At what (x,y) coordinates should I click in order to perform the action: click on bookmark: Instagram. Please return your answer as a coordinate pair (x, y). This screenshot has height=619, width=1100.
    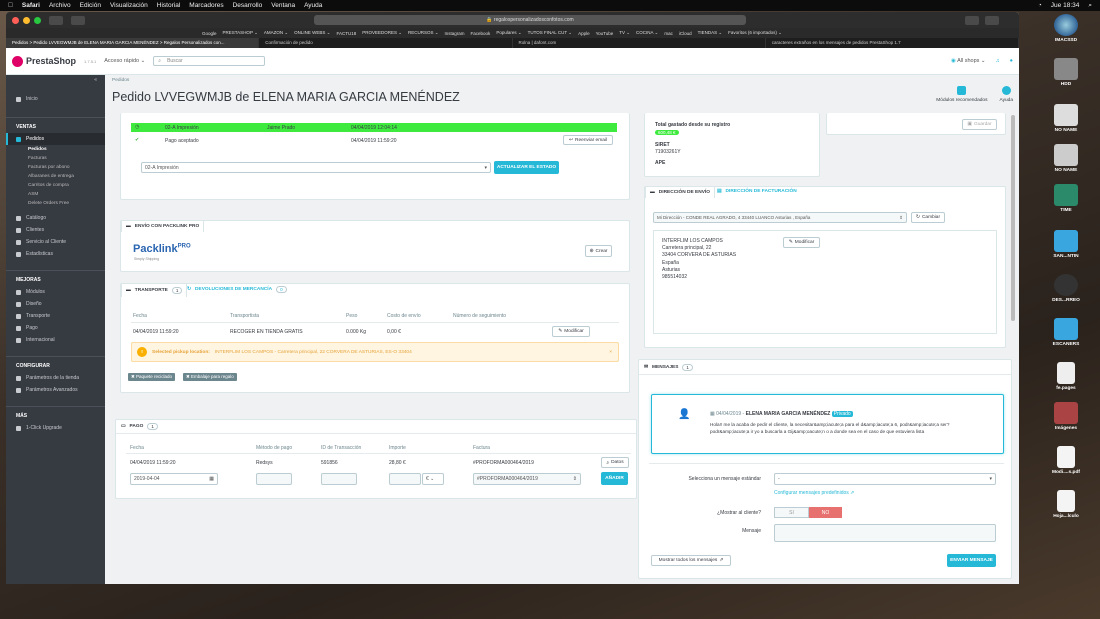
    Looking at the image, I should click on (455, 33).